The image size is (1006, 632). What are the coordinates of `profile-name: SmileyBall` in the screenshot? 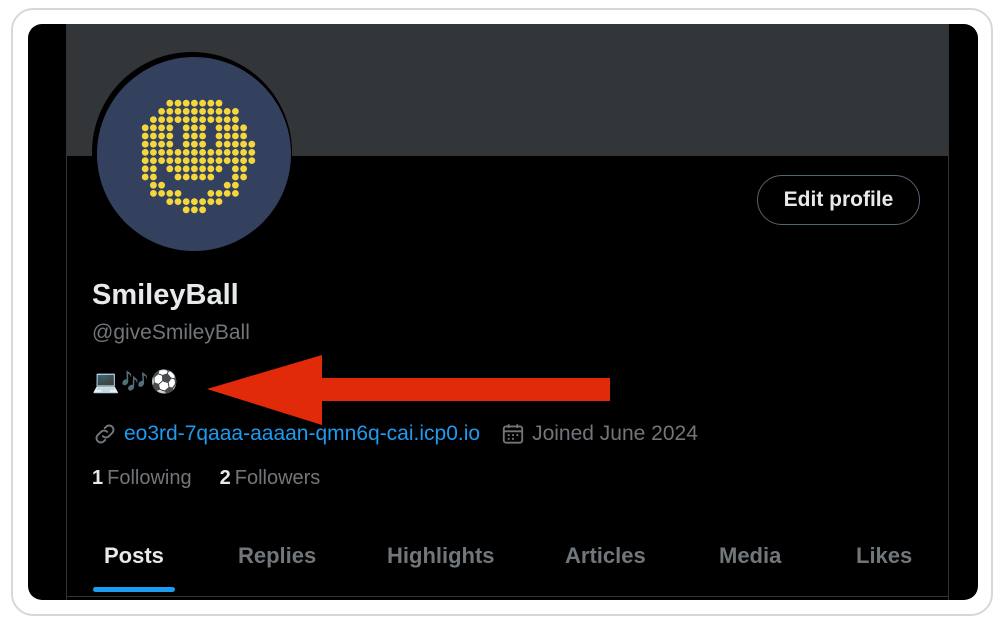 It's located at (165, 295).